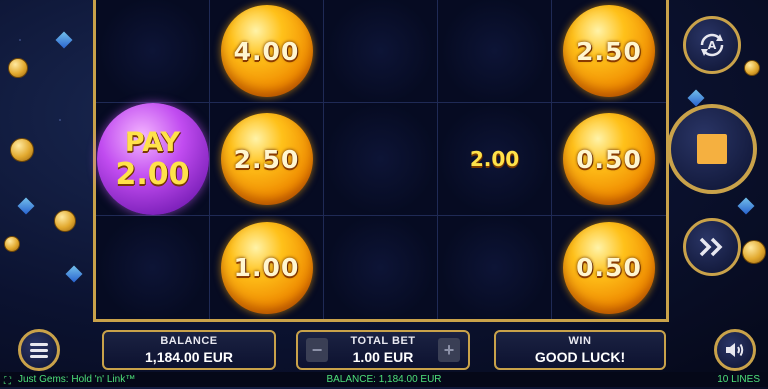  What do you see at coordinates (152, 142) in the screenshot?
I see `pay-label: PAY` at bounding box center [152, 142].